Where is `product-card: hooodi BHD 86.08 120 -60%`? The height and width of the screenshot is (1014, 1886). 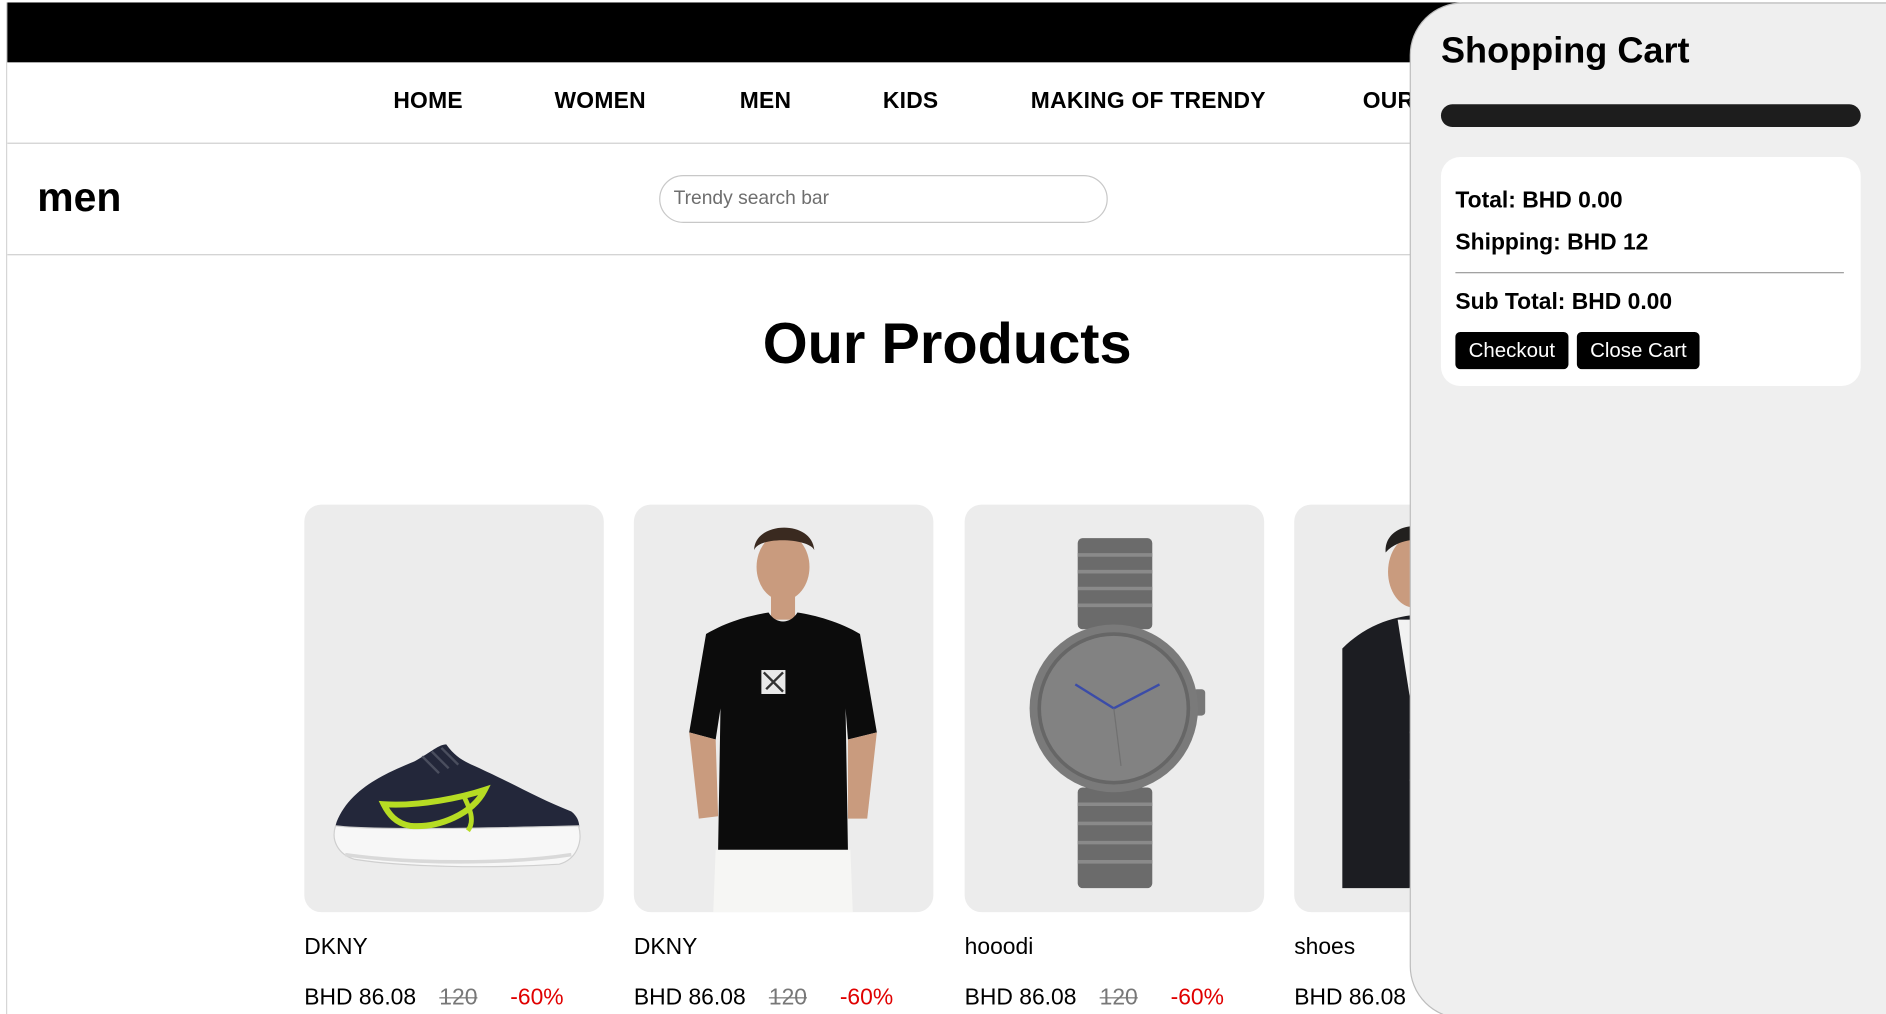 product-card: hooodi BHD 86.08 120 -60% is located at coordinates (1114, 758).